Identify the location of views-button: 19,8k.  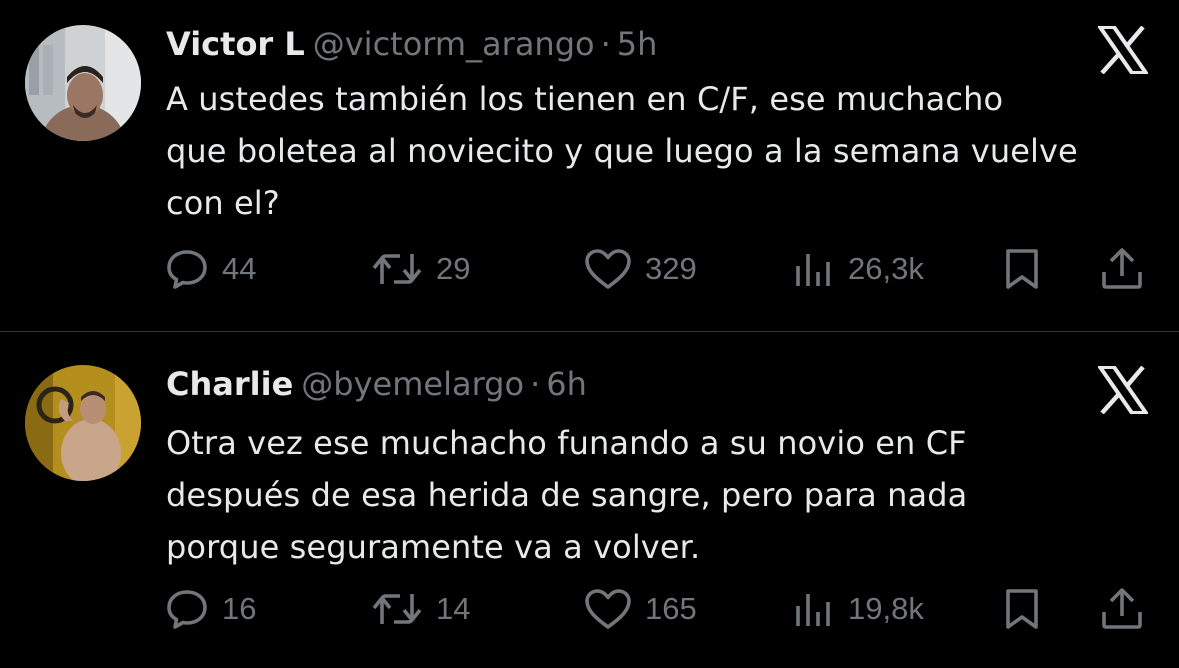
(859, 609).